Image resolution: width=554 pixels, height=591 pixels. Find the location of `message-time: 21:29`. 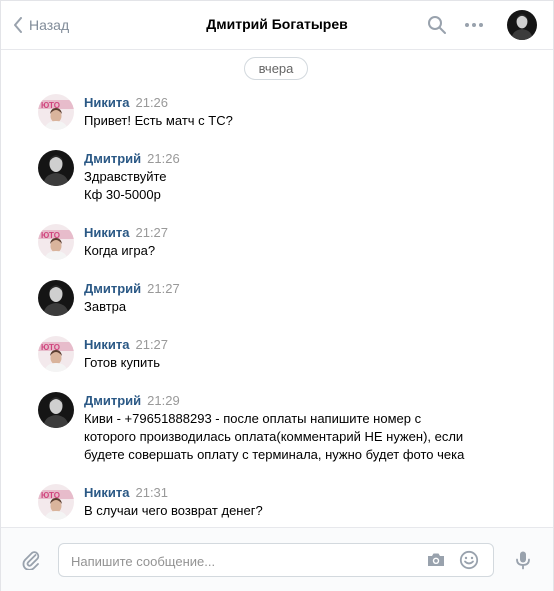

message-time: 21:29 is located at coordinates (163, 400).